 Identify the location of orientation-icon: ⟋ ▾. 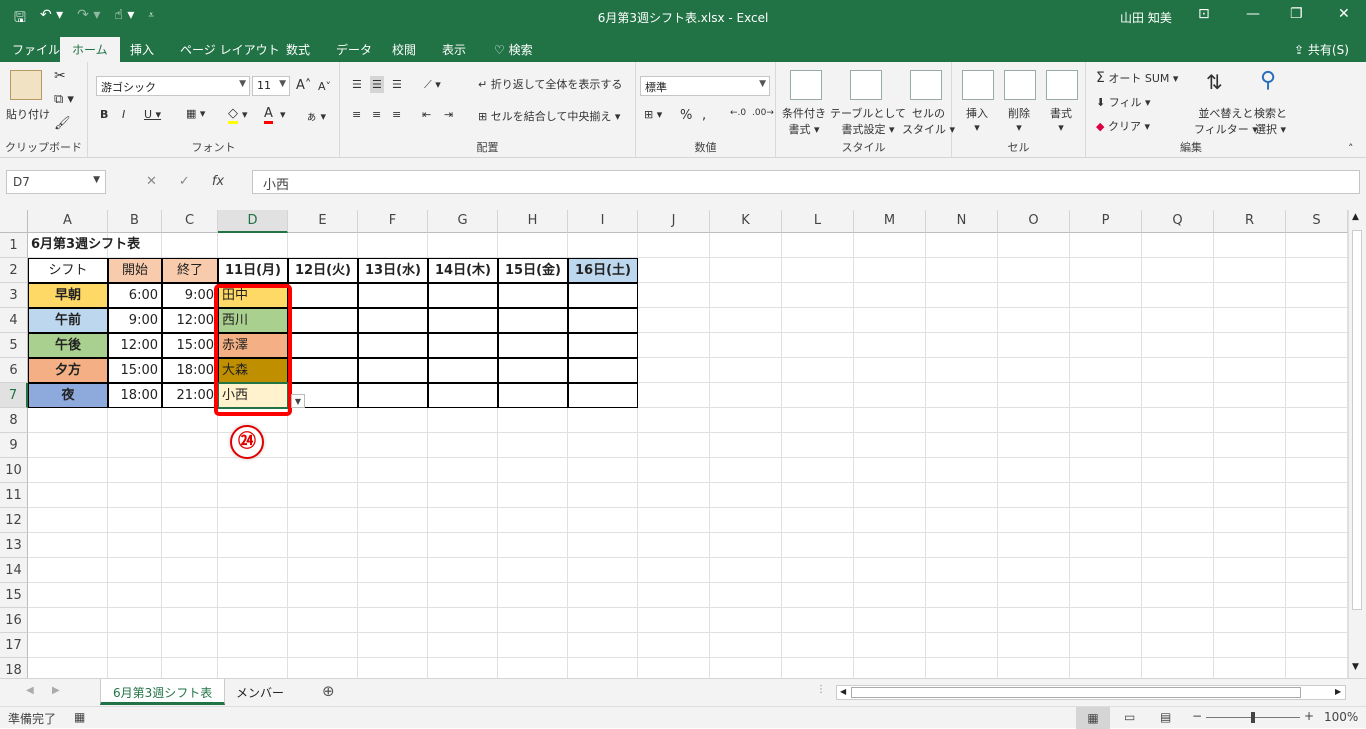
(432, 85).